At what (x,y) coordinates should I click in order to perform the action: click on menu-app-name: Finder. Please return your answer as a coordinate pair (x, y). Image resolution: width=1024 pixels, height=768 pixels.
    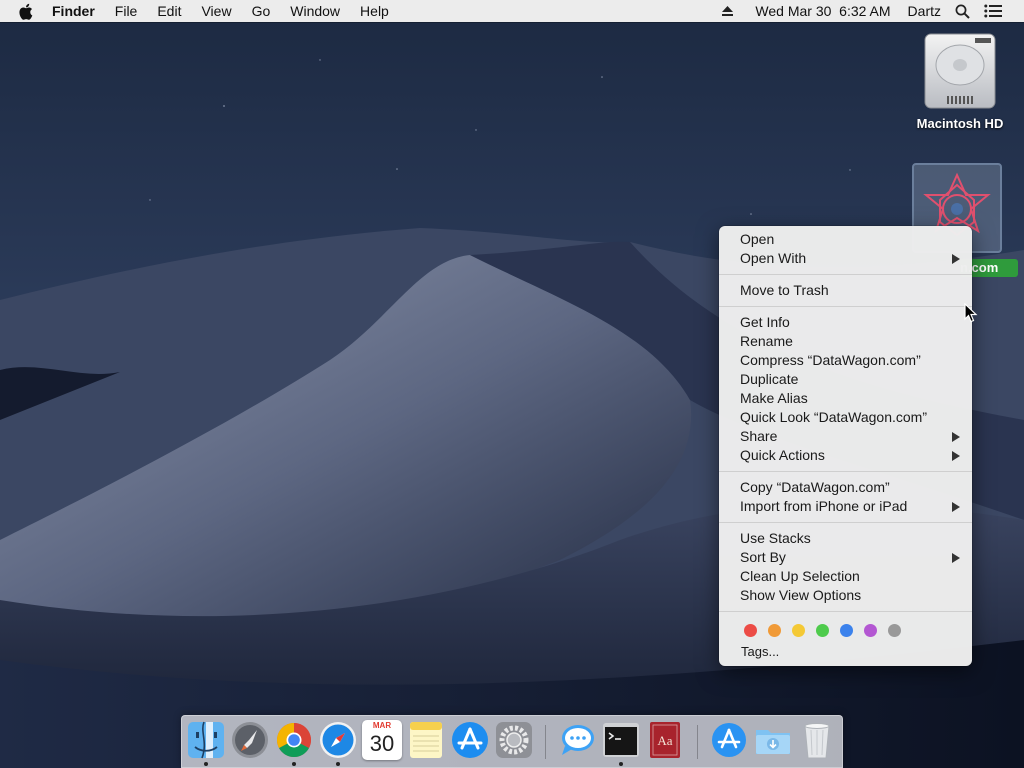
    Looking at the image, I should click on (73, 11).